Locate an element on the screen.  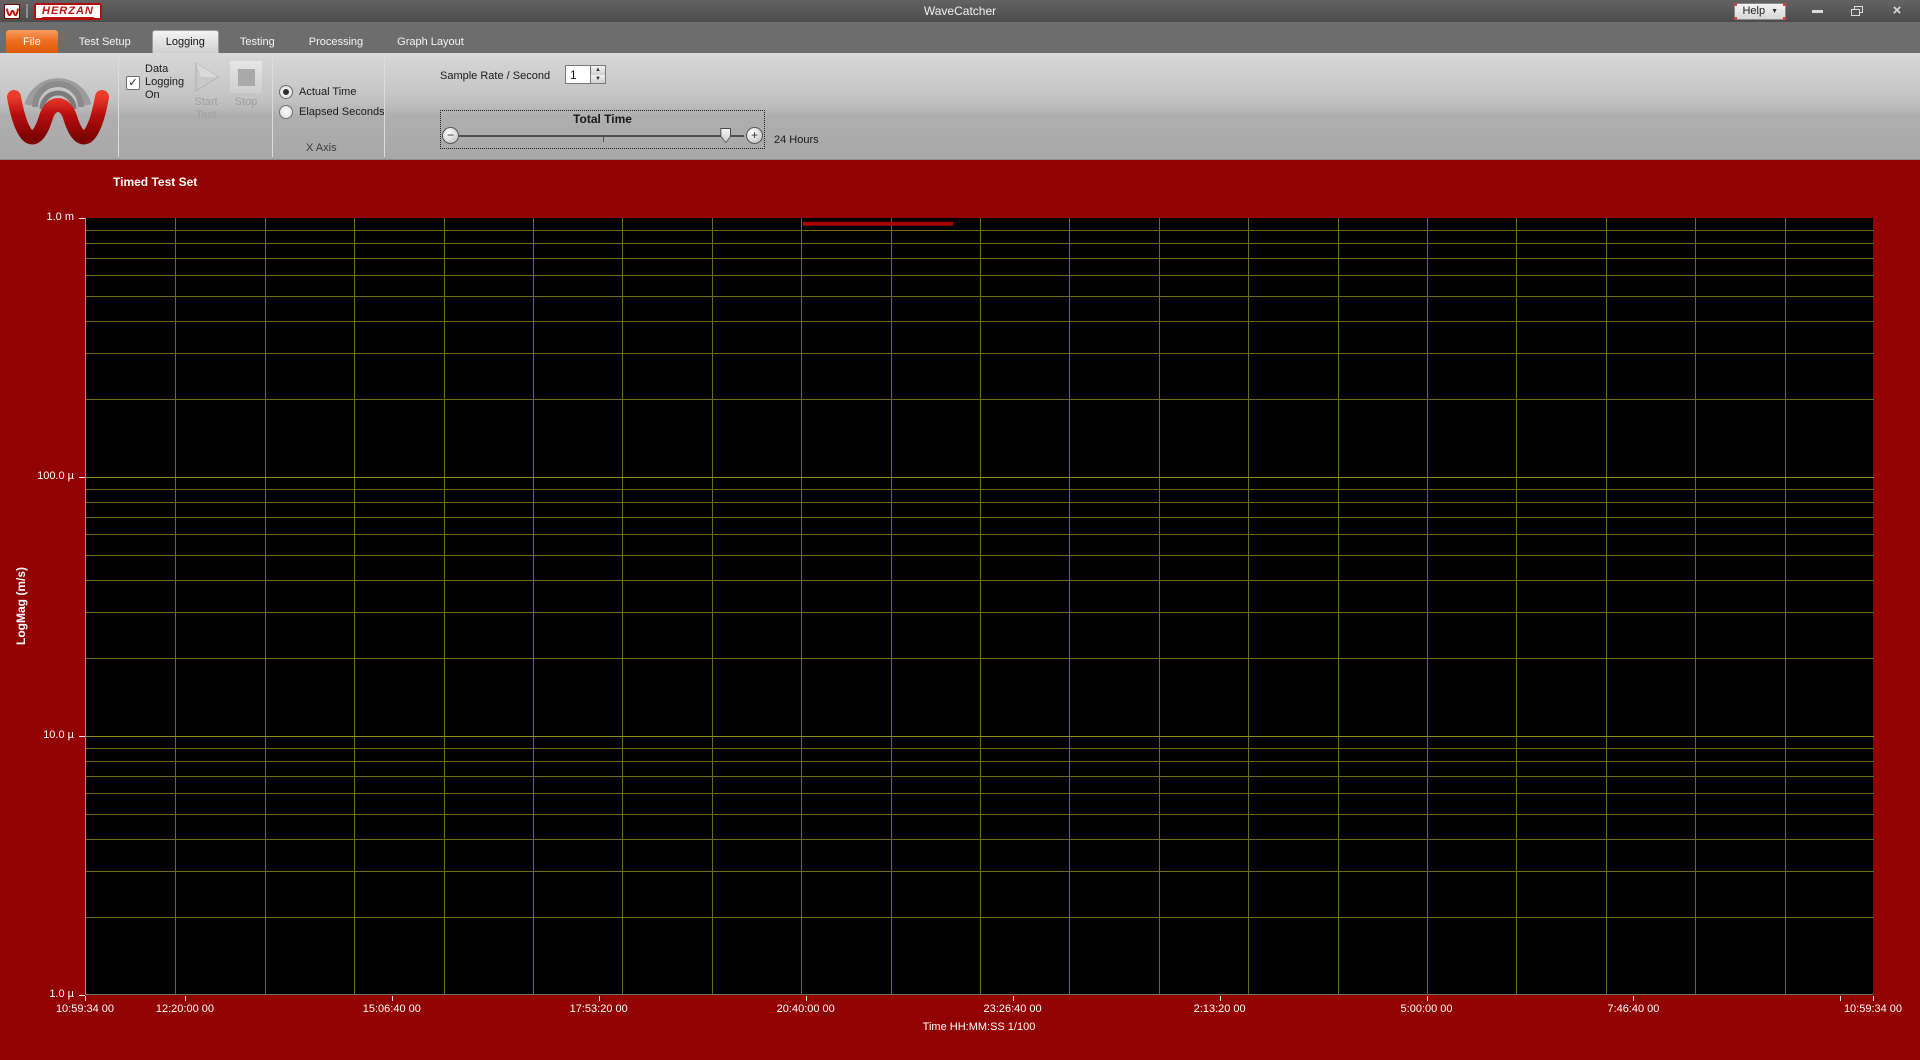
y-tick-label: 100.0 µ is located at coordinates (55, 476).